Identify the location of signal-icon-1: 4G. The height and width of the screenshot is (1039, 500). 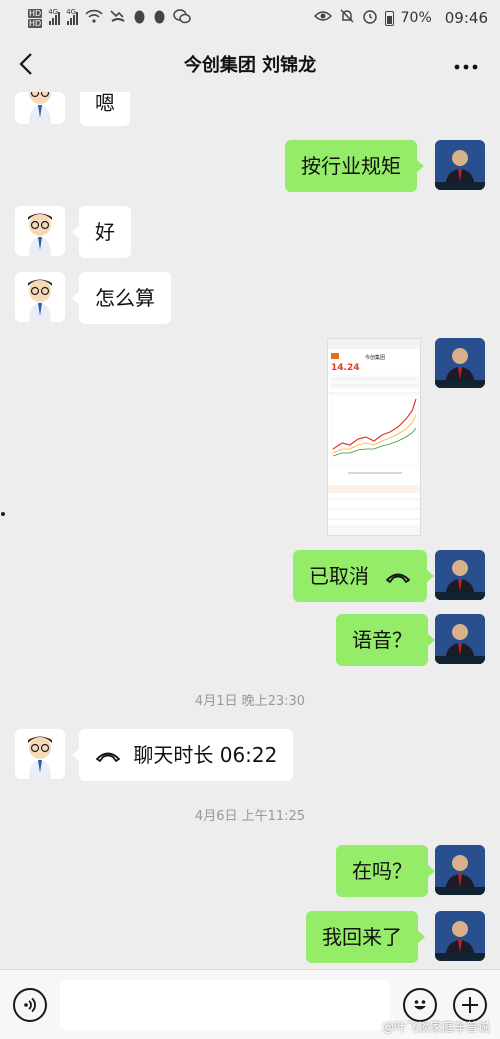
(54, 16).